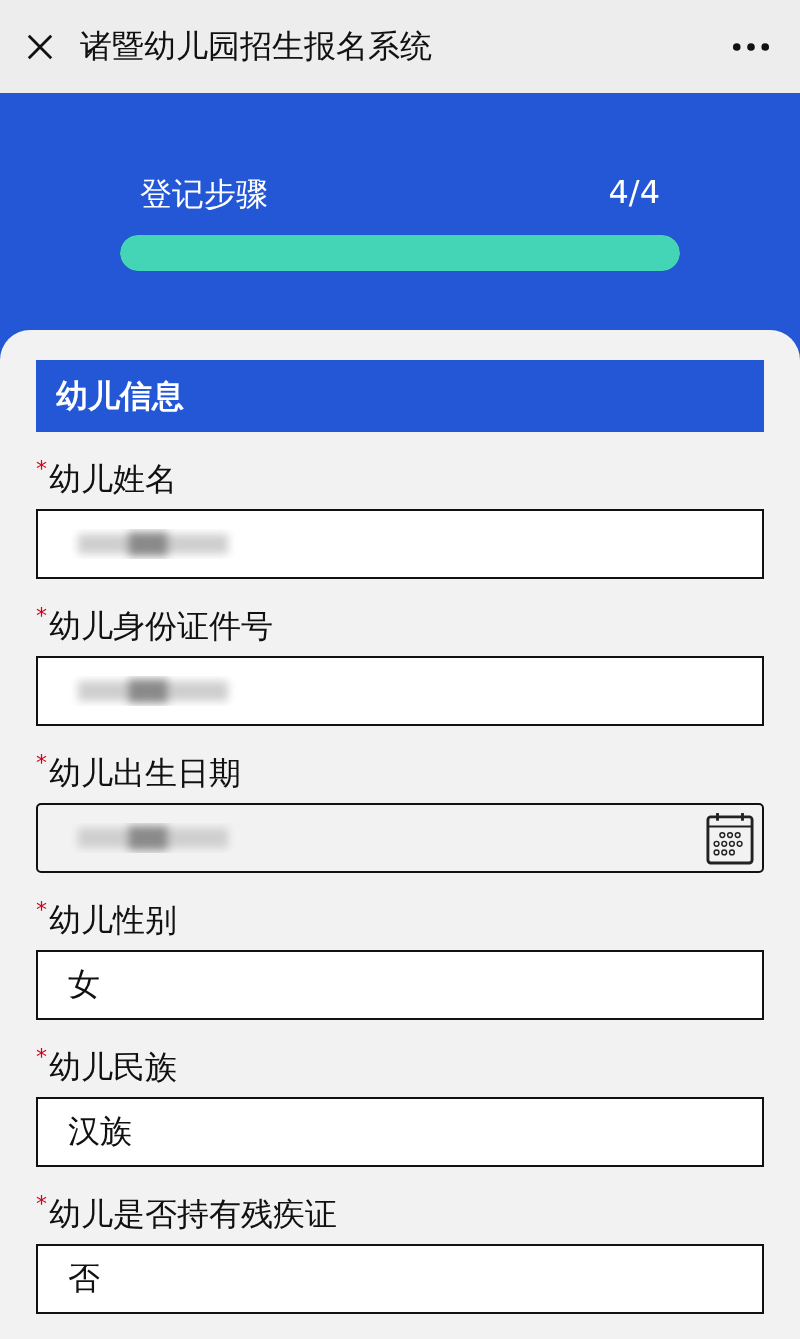 The image size is (800, 1339). Describe the element at coordinates (161, 626) in the screenshot. I see `field-label: 幼儿身份证件号` at that location.